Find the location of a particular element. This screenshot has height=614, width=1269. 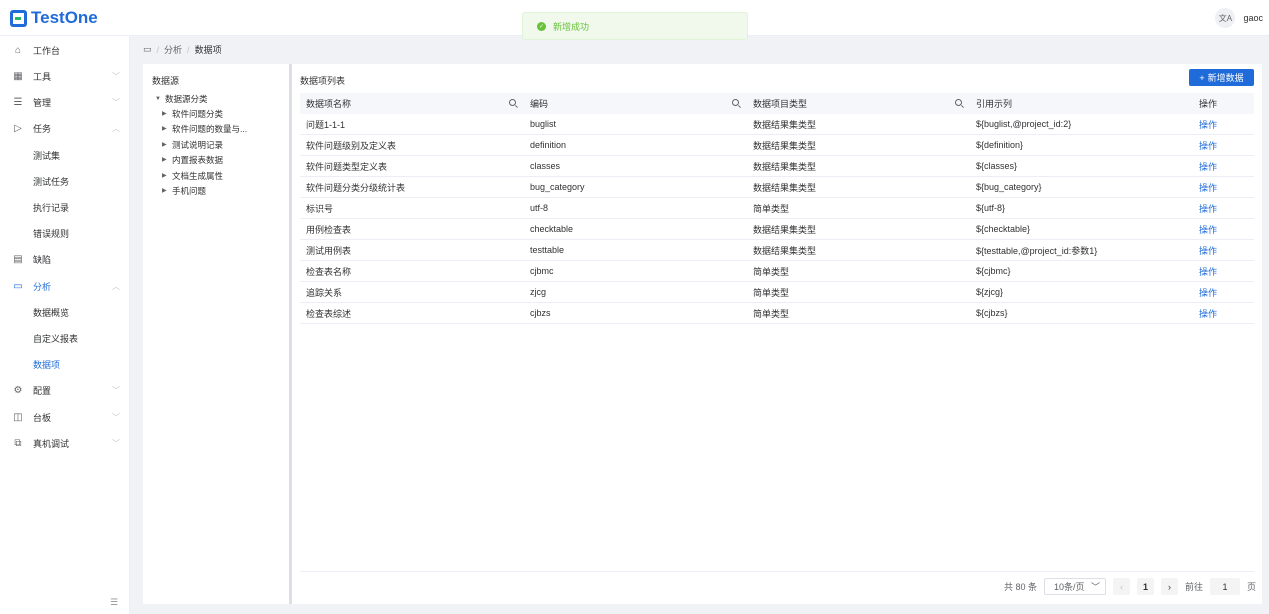

chevron-down-icon: ﹀ is located at coordinates (116, 390).